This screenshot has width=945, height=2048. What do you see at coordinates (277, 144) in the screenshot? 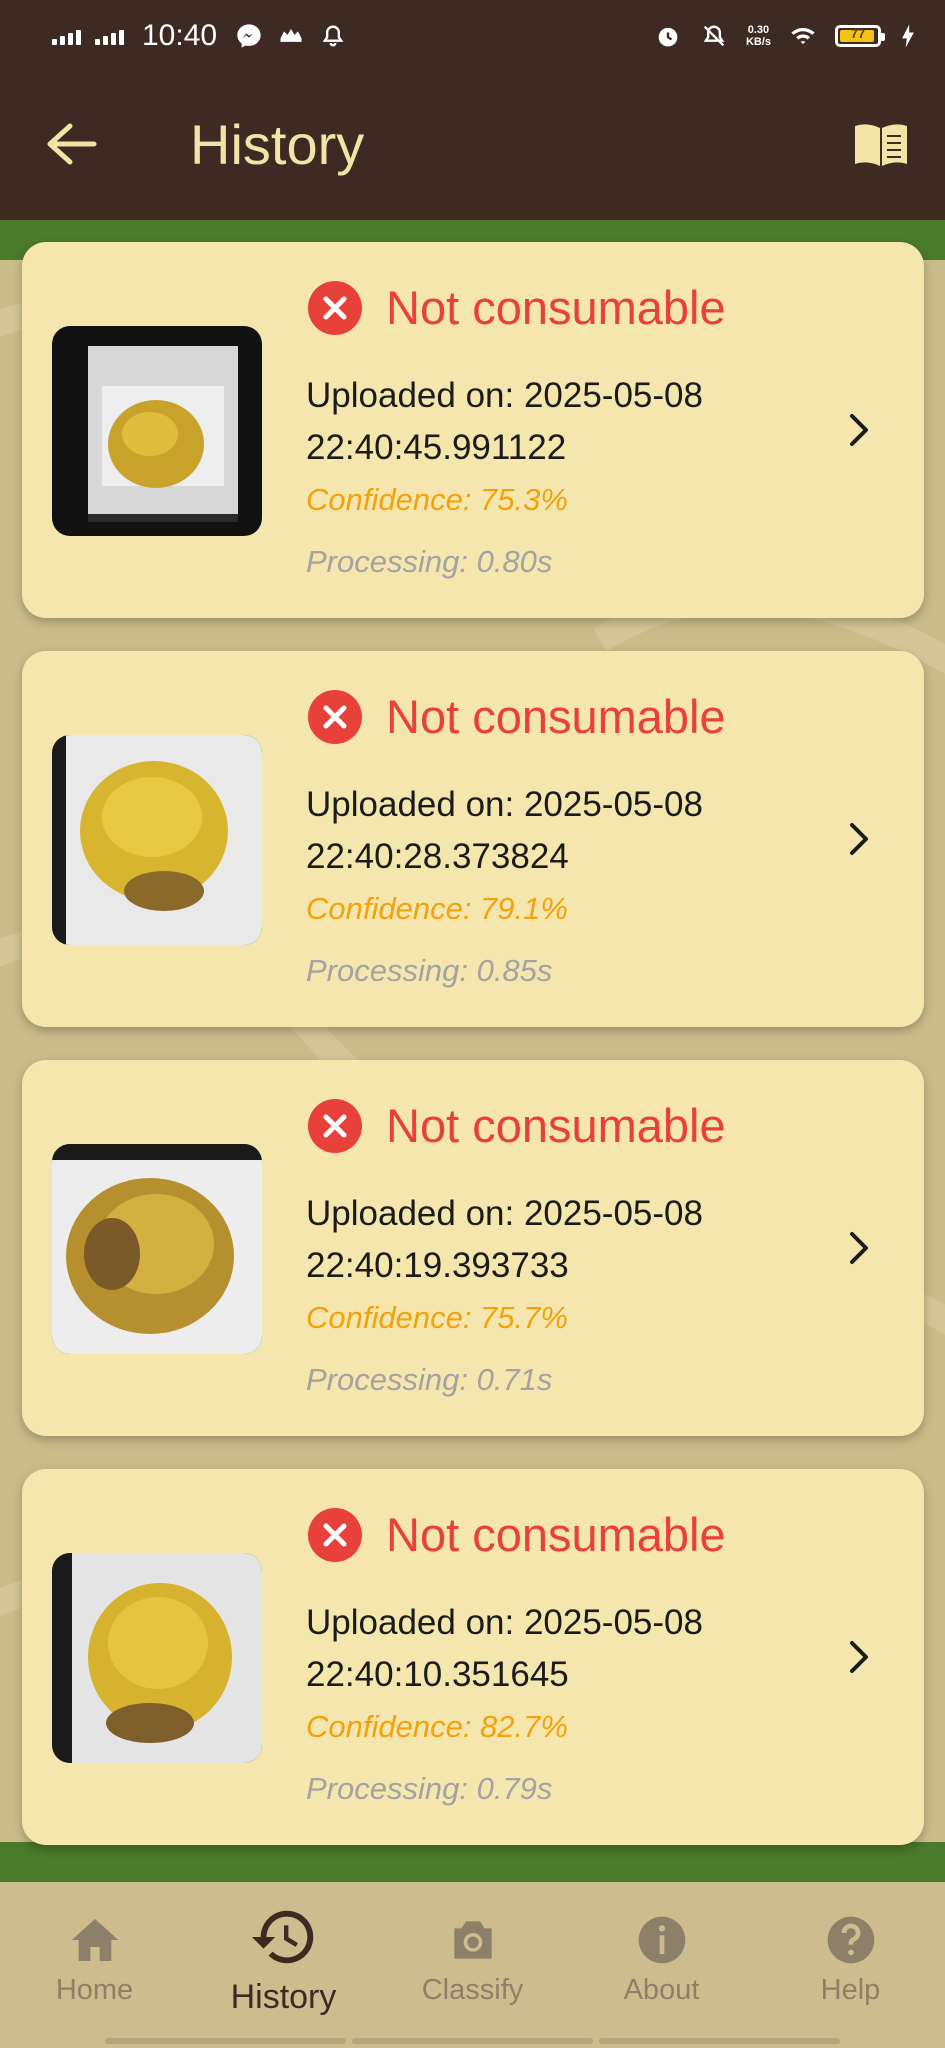
I see `page-title: History` at bounding box center [277, 144].